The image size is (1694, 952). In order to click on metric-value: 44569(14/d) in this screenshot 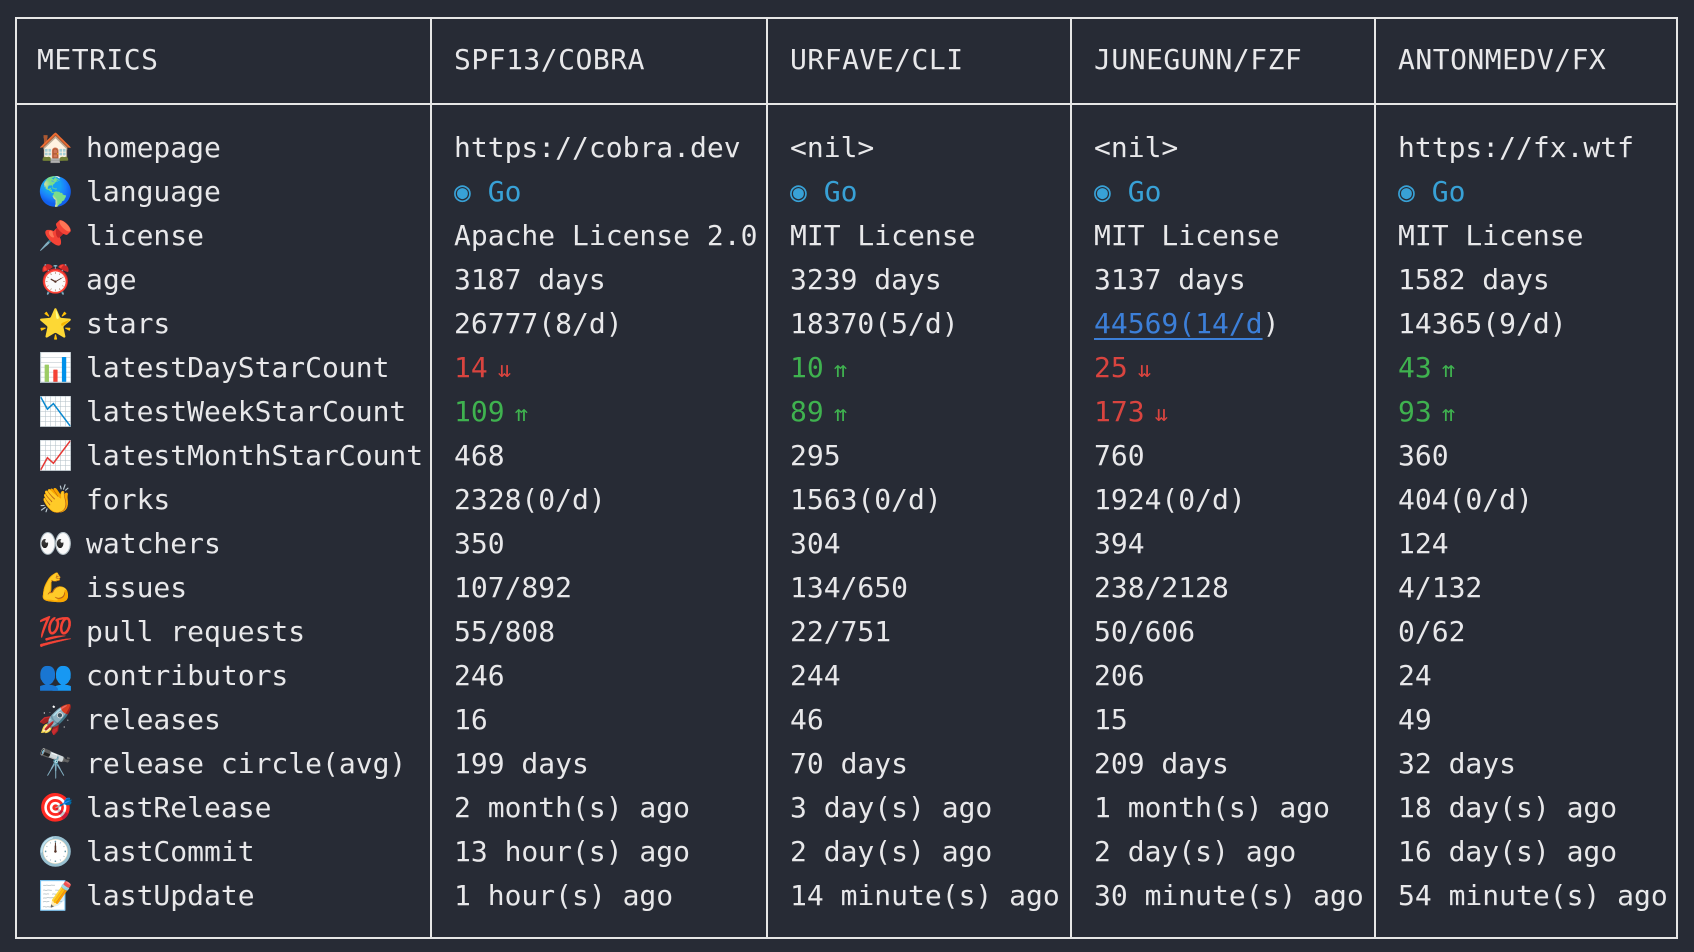, I will do `click(1186, 324)`.